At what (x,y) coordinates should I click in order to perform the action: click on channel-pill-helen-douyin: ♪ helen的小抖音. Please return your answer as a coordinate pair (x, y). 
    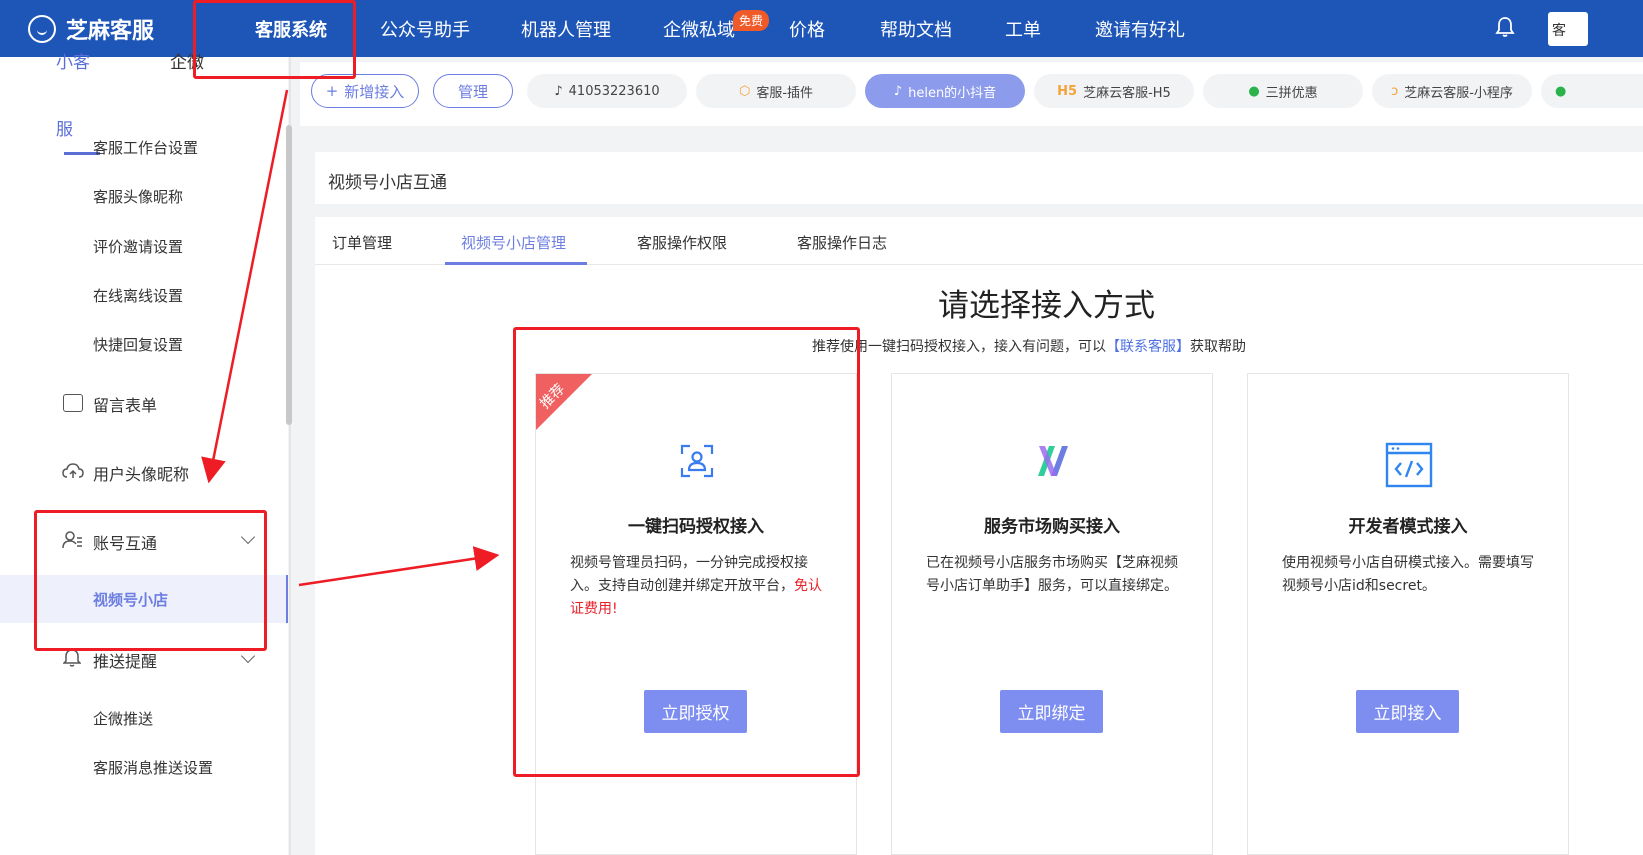
    Looking at the image, I should click on (945, 91).